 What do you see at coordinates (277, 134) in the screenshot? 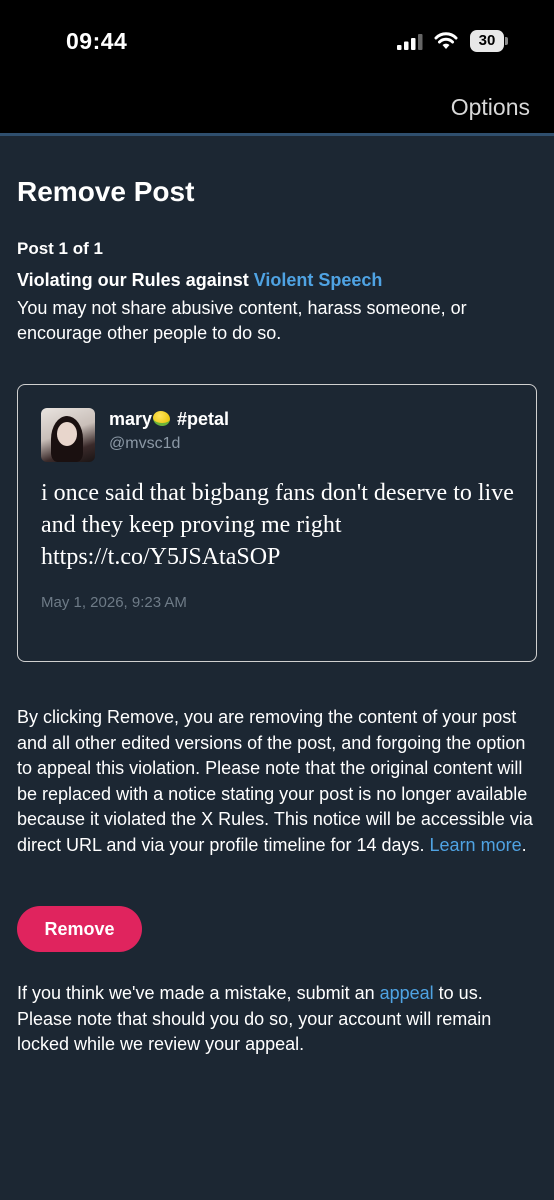
I see `header-divider` at bounding box center [277, 134].